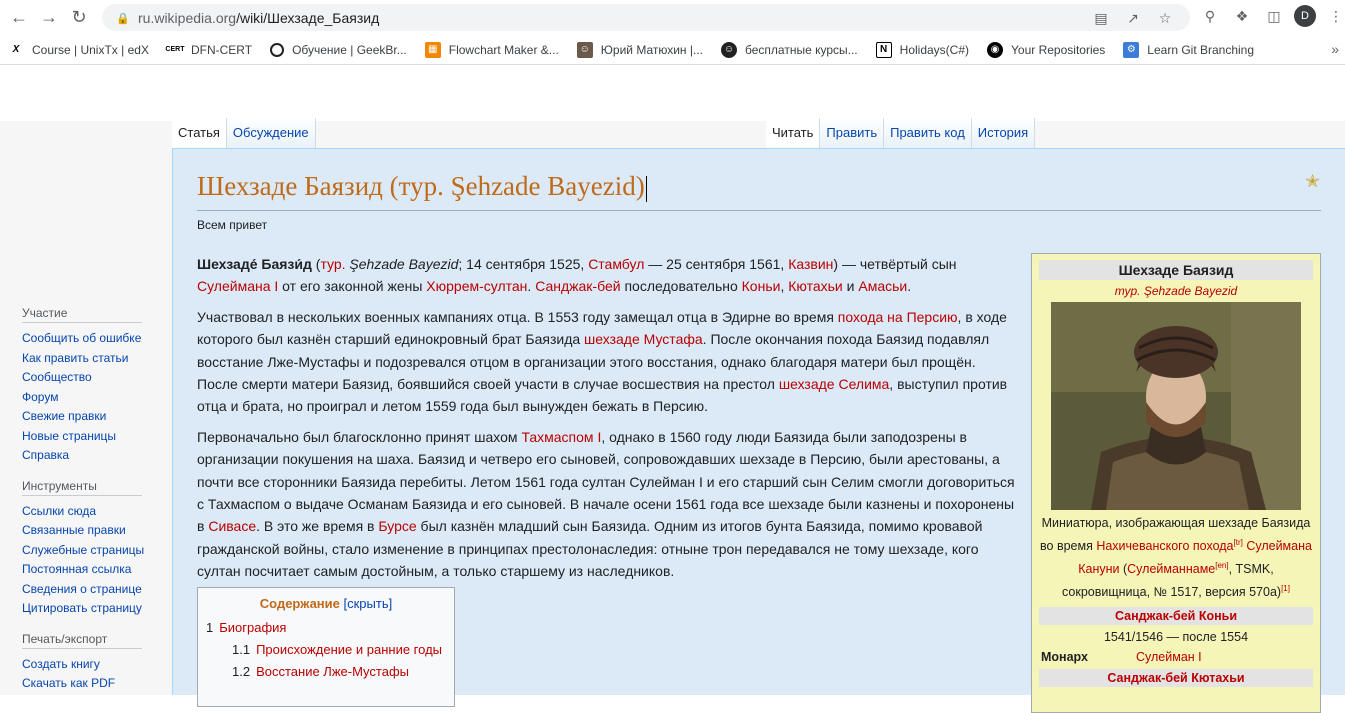 The image size is (1345, 713). Describe the element at coordinates (1176, 616) in the screenshot. I see `infobox-section-konya: Санджак-бей Коньи` at that location.